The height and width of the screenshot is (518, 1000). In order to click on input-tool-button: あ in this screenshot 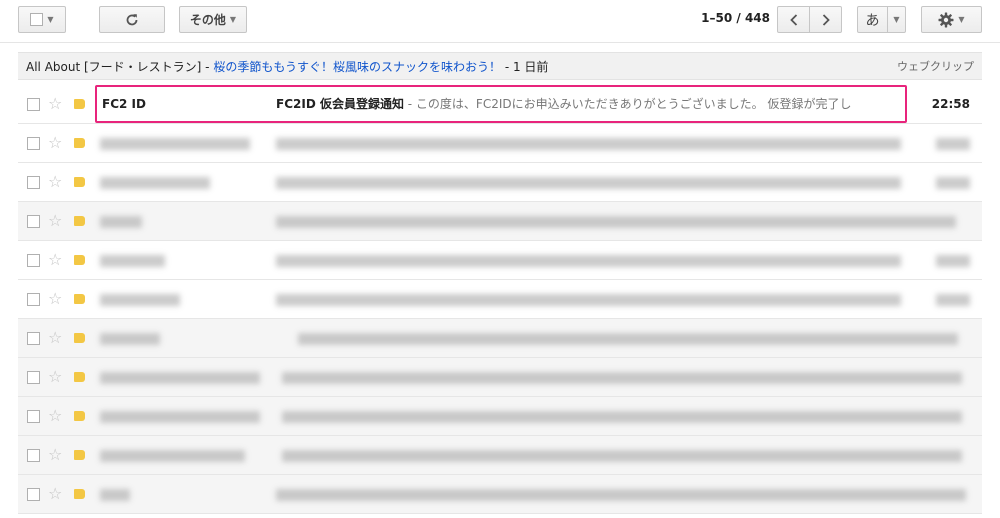, I will do `click(872, 19)`.